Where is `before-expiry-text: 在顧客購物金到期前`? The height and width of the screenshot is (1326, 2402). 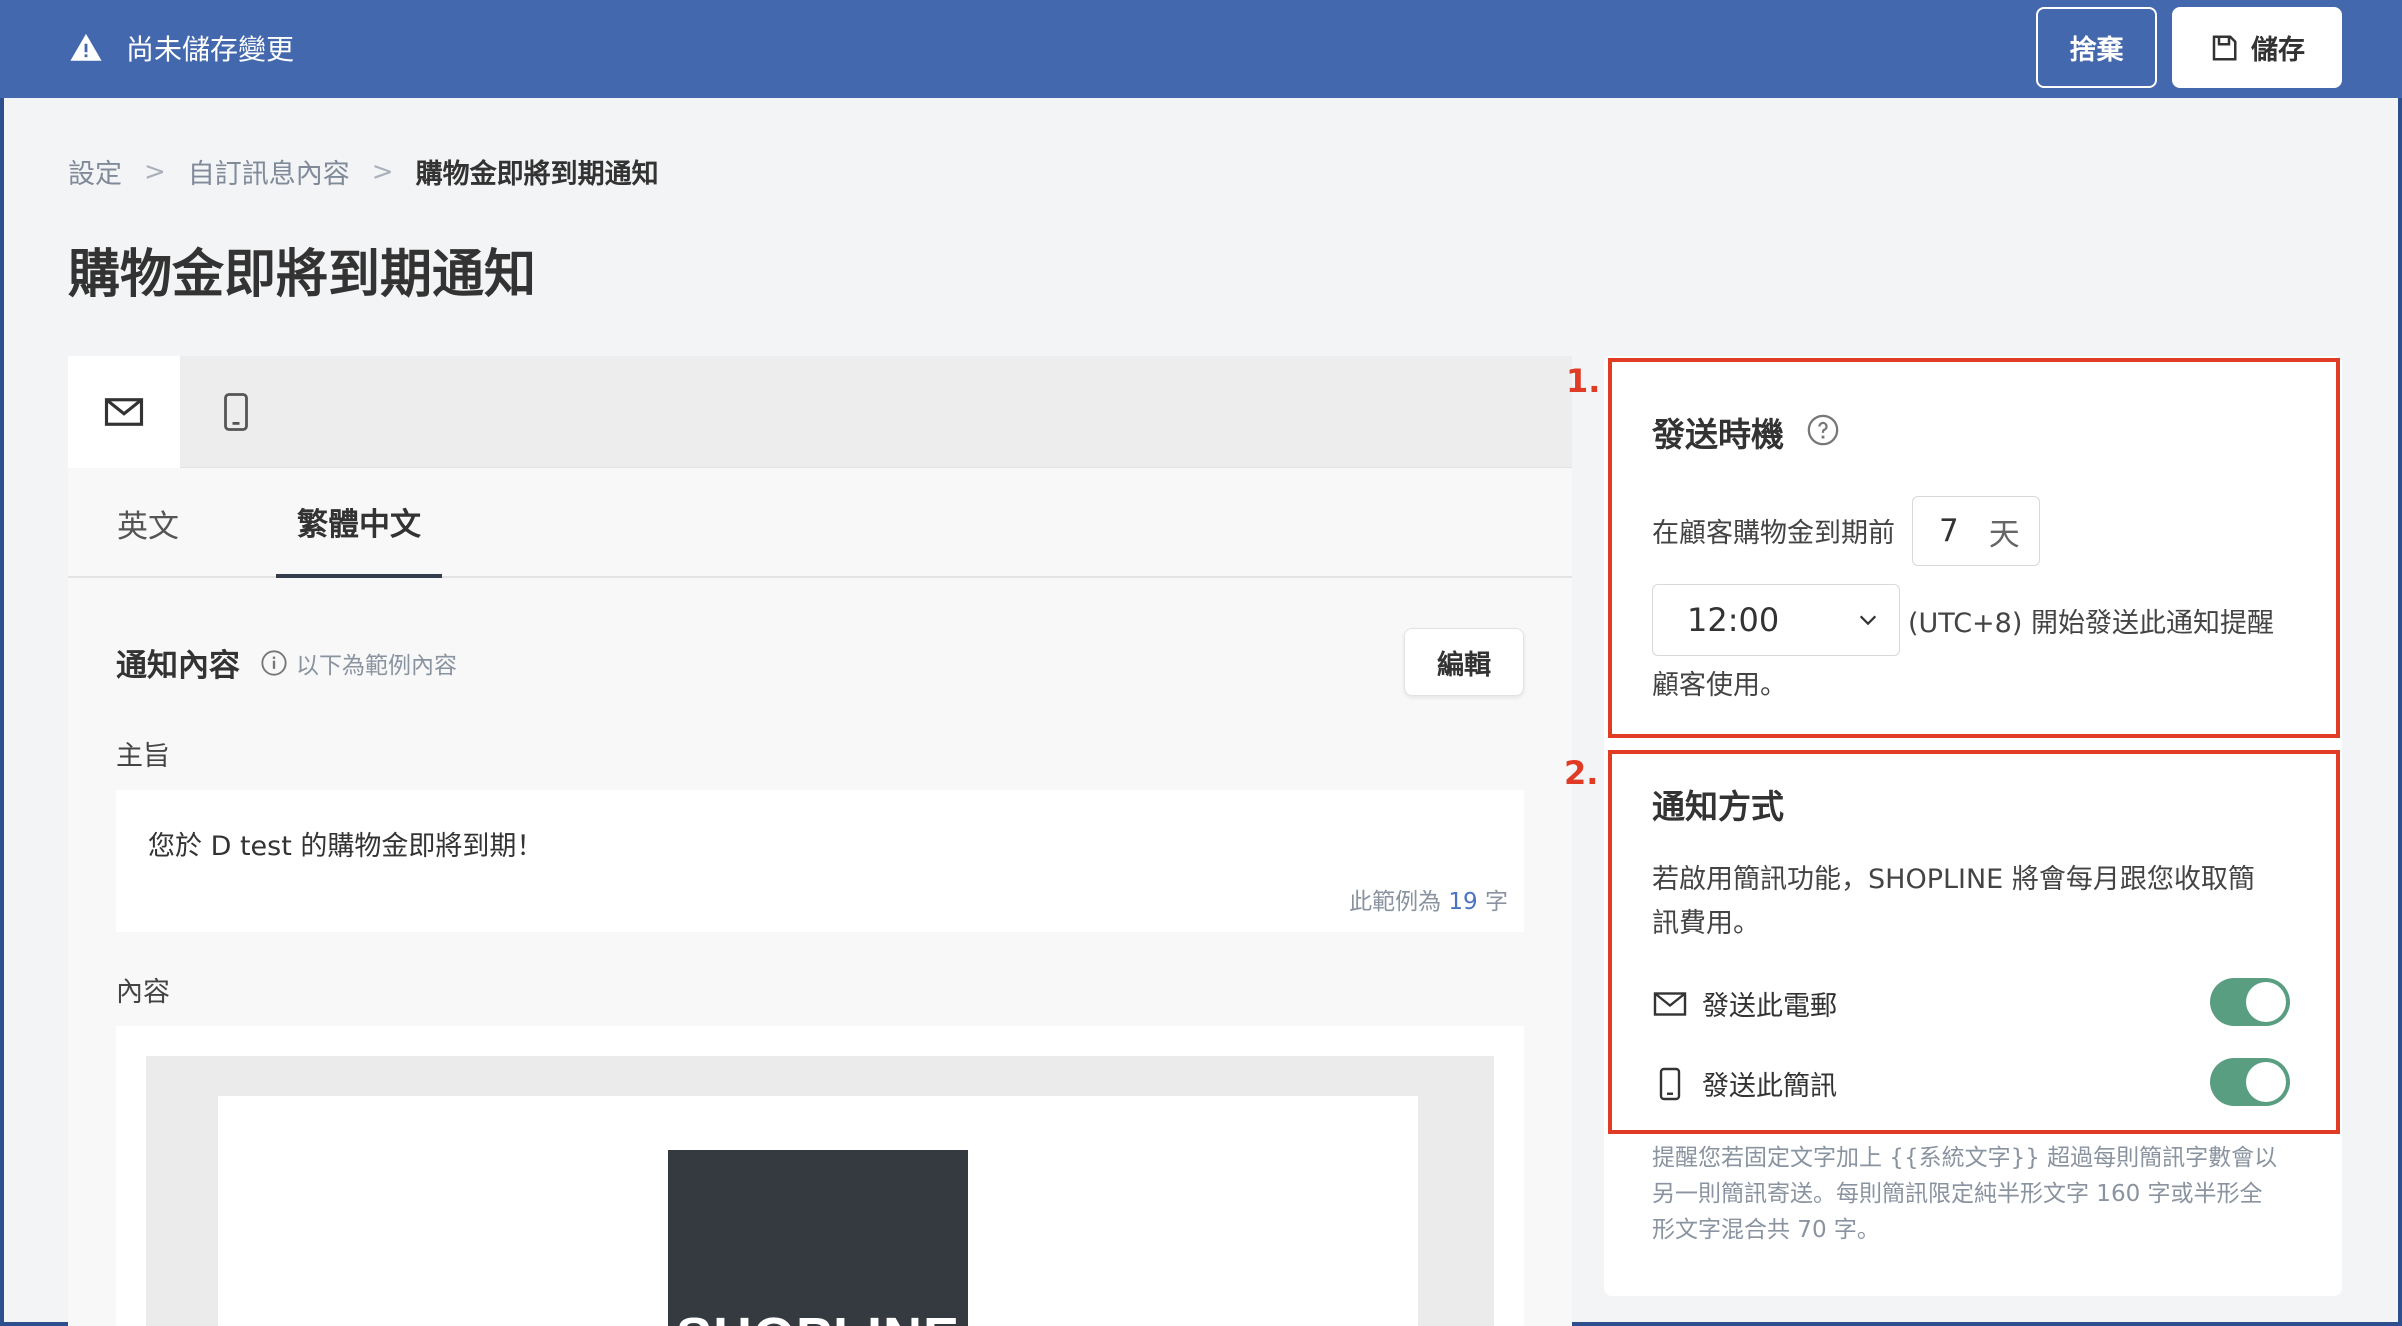 before-expiry-text: 在顧客購物金到期前 is located at coordinates (1773, 533).